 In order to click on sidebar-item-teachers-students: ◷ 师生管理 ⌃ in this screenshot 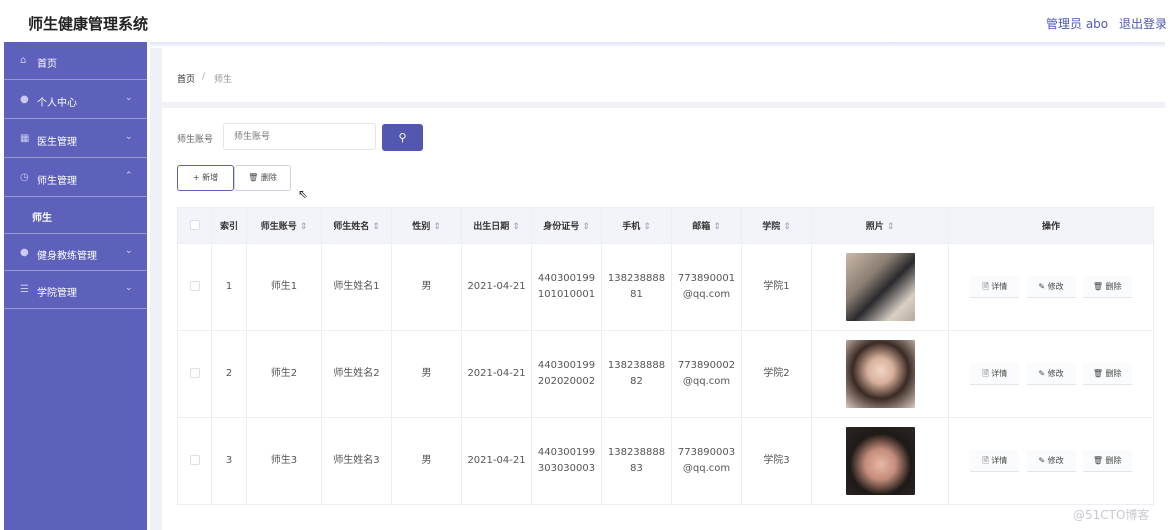, I will do `click(75, 178)`.